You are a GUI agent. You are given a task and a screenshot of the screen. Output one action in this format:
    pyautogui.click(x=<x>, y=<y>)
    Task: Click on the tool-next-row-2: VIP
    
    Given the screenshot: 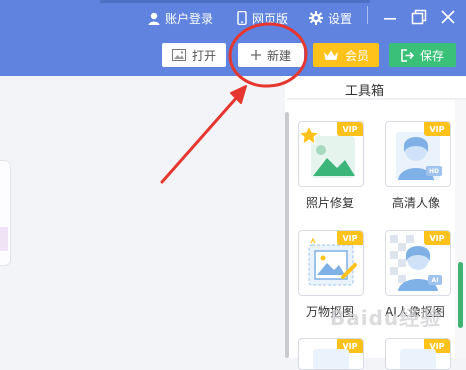 What is the action you would take?
    pyautogui.click(x=418, y=354)
    